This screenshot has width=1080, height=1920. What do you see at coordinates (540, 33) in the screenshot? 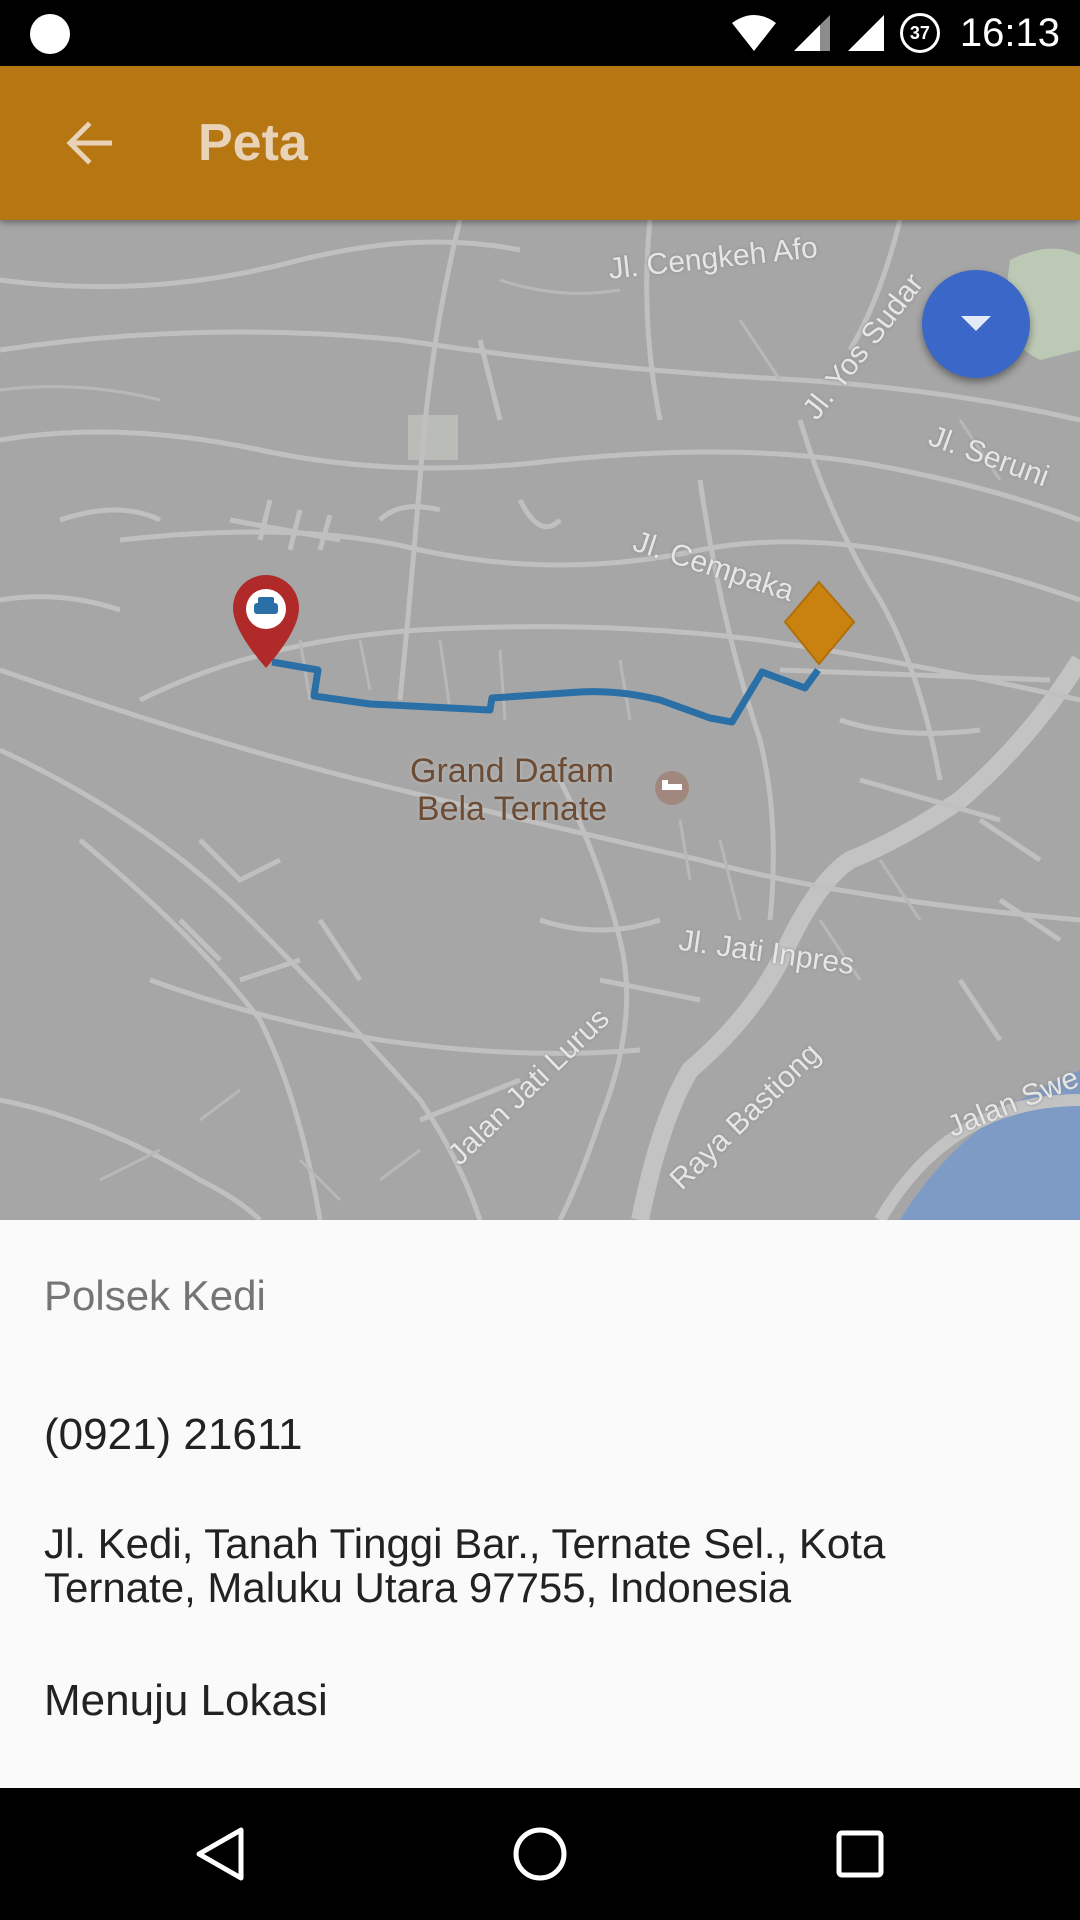
I see `status-bar: 37 16:13` at bounding box center [540, 33].